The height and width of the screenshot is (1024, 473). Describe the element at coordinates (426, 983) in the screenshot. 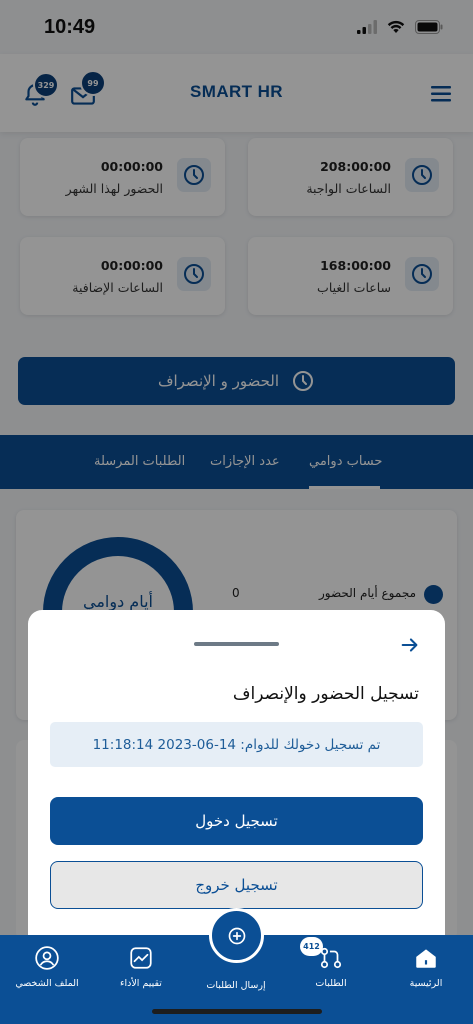

I see `nav-label: الرئيسية` at that location.